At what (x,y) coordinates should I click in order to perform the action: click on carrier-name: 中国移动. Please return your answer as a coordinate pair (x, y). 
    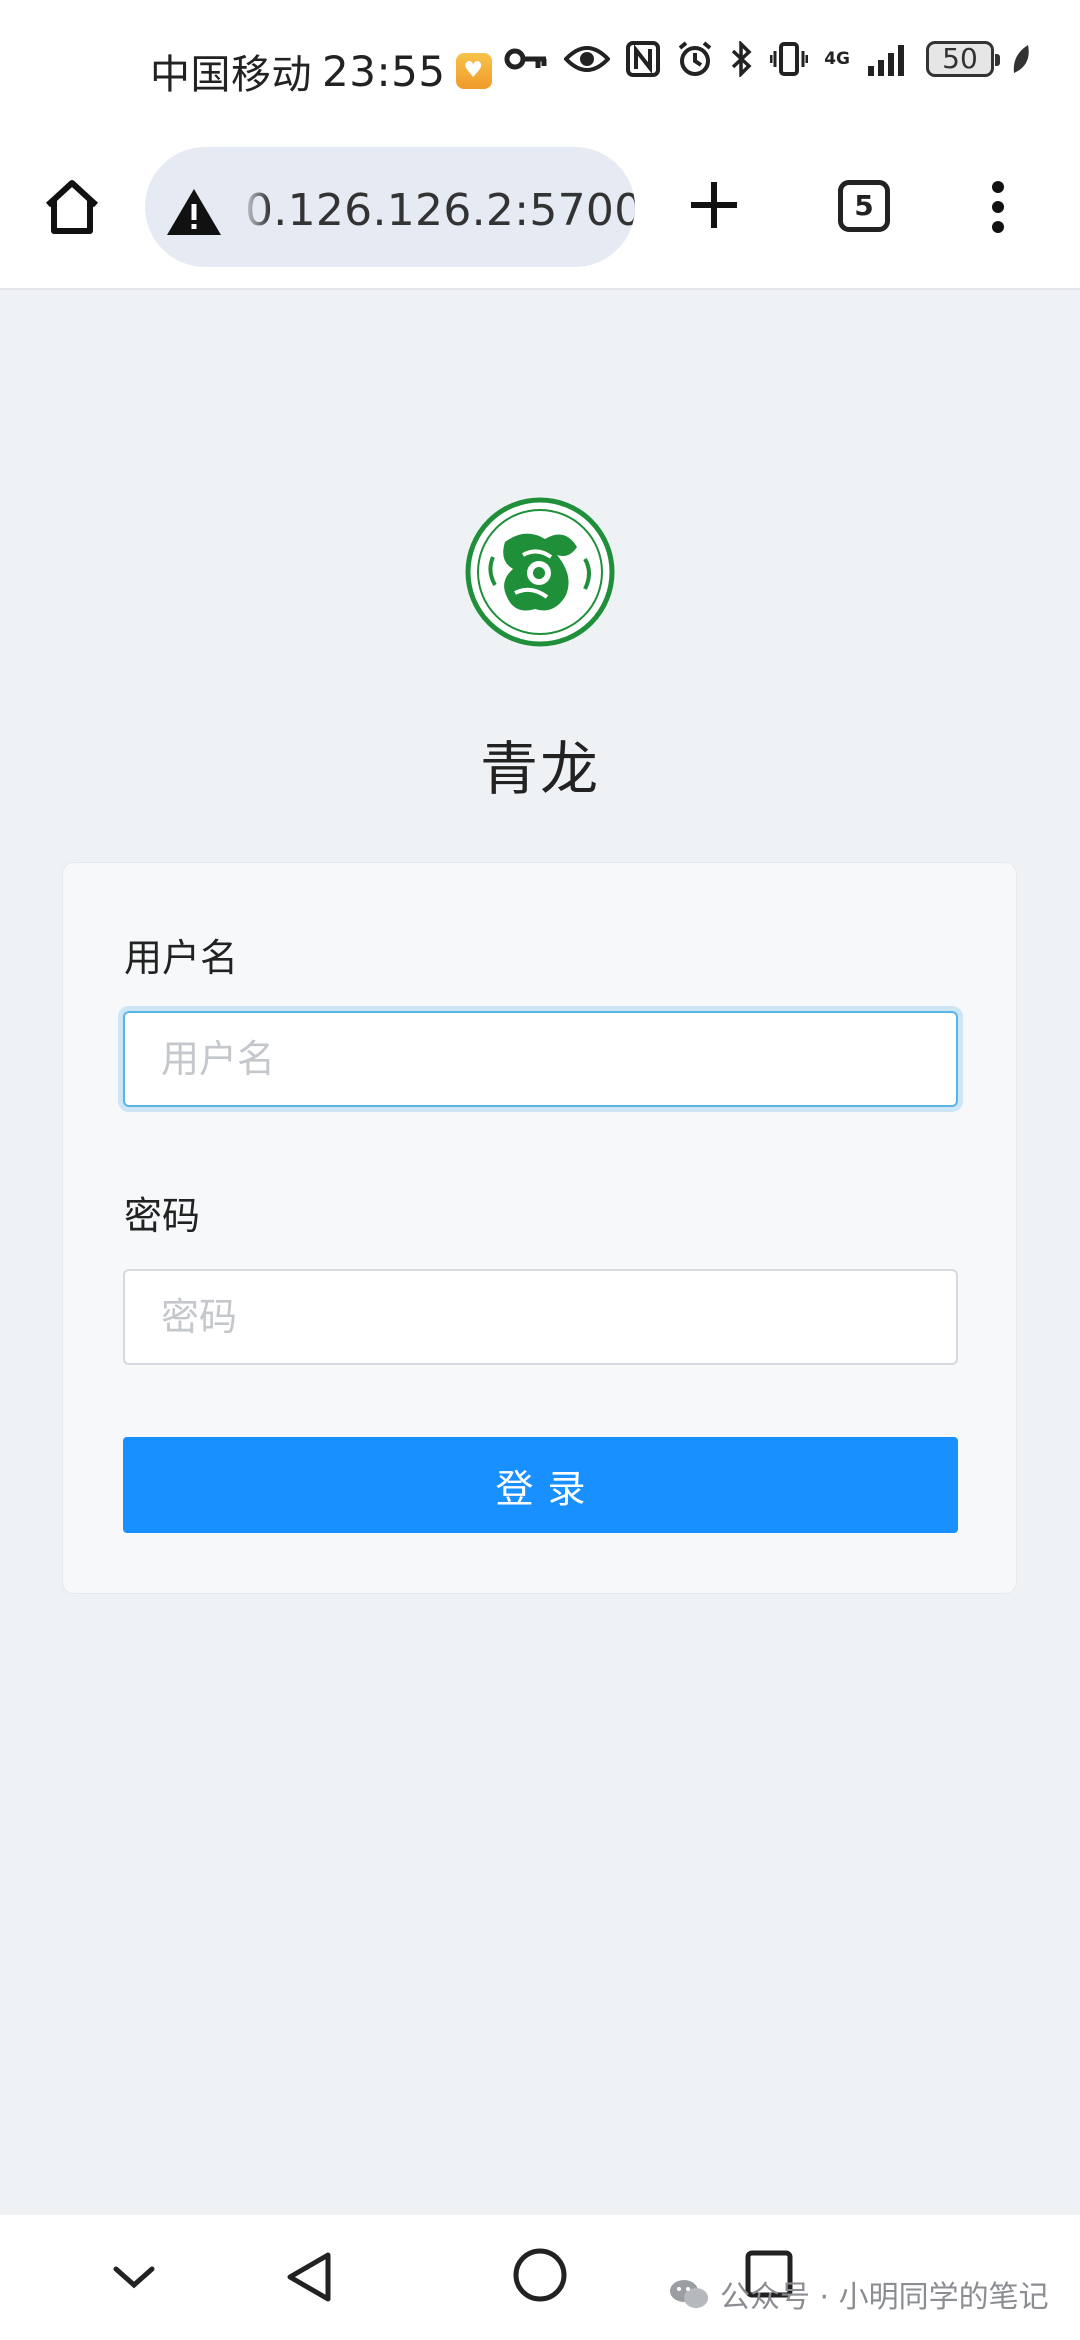
    Looking at the image, I should click on (231, 75).